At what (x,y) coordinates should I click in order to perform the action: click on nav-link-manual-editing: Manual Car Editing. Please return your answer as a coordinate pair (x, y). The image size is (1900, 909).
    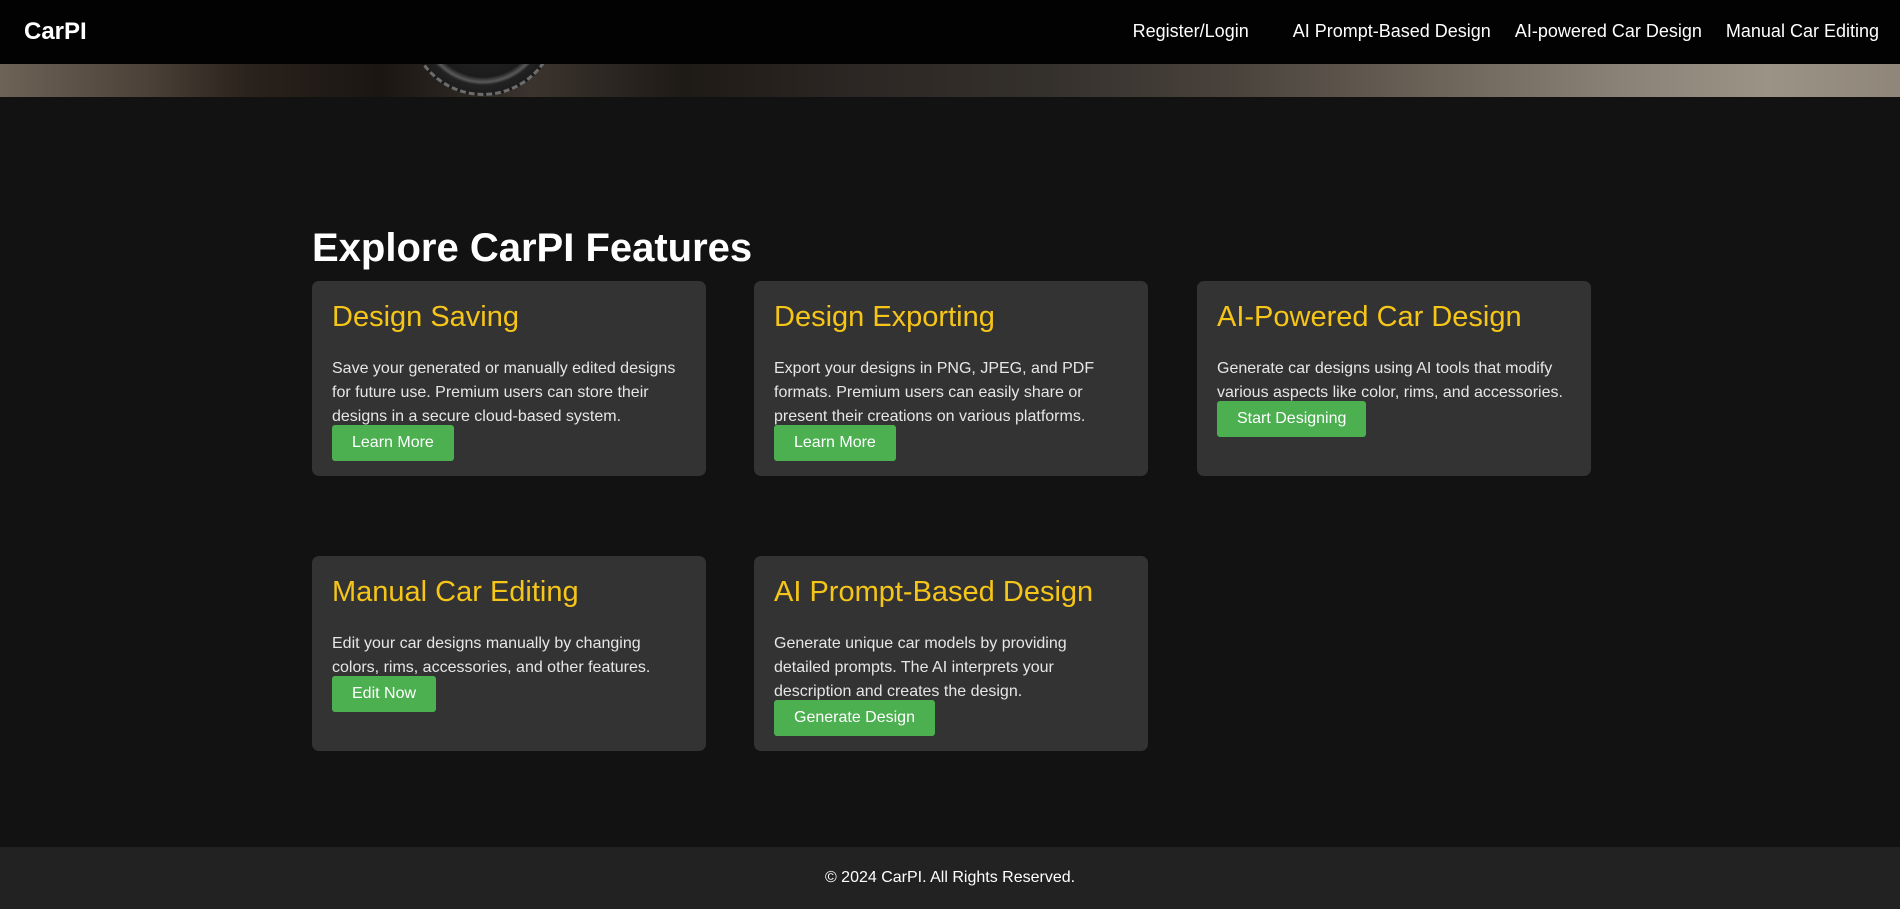
    Looking at the image, I should click on (1802, 31).